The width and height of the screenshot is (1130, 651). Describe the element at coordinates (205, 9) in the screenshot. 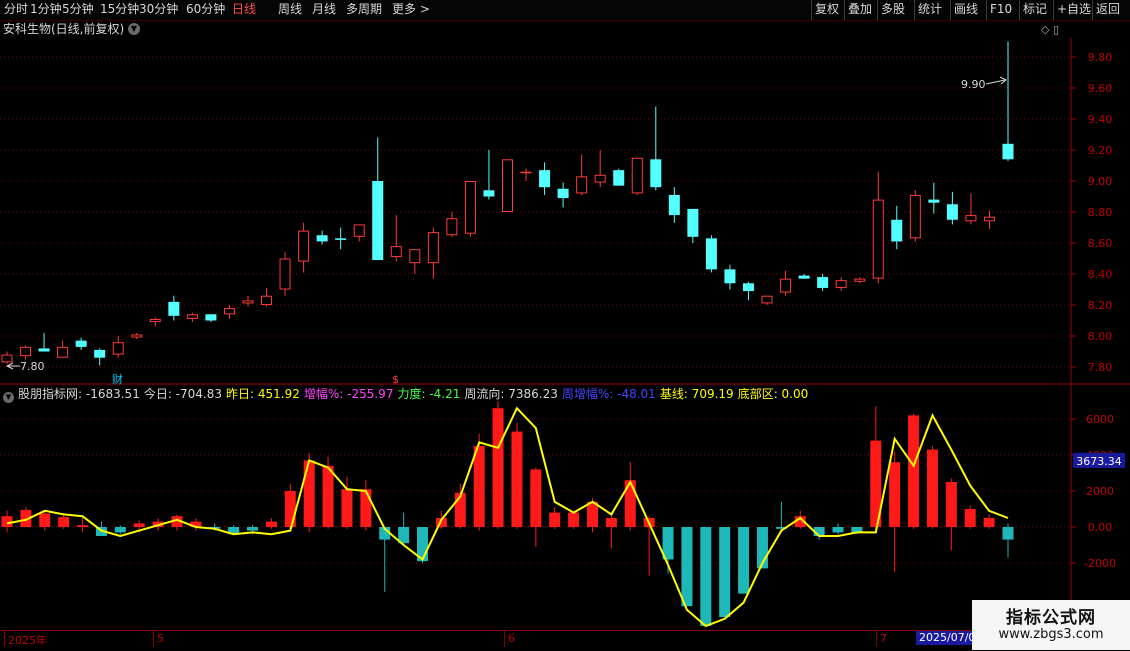

I see `period-tab-5: 60分钟` at that location.